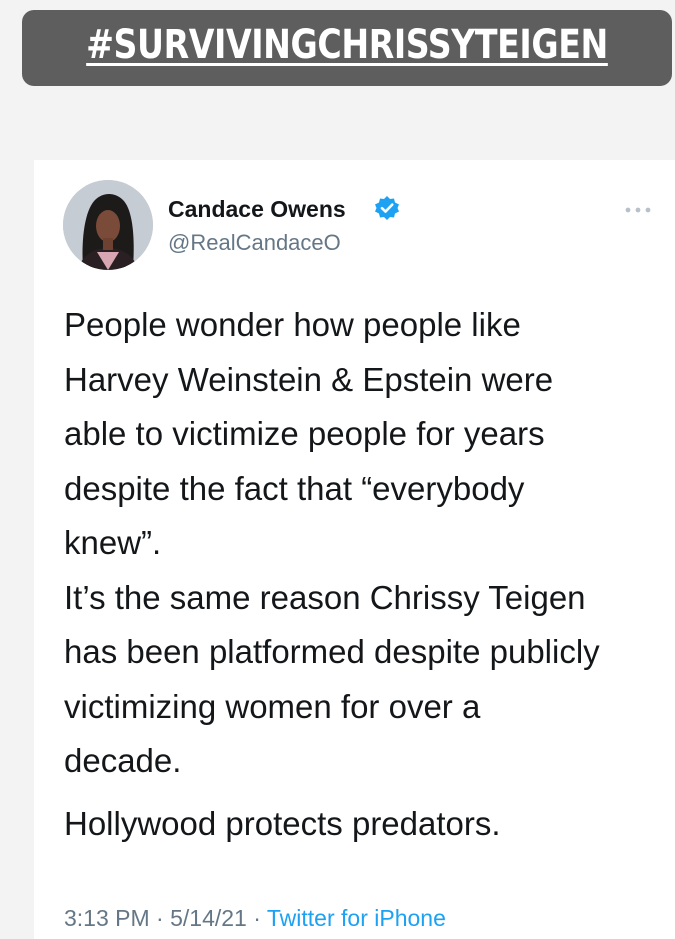 This screenshot has height=939, width=675. What do you see at coordinates (309, 379) in the screenshot?
I see `tweet-line: Harvey Weinstein & Epstein were` at bounding box center [309, 379].